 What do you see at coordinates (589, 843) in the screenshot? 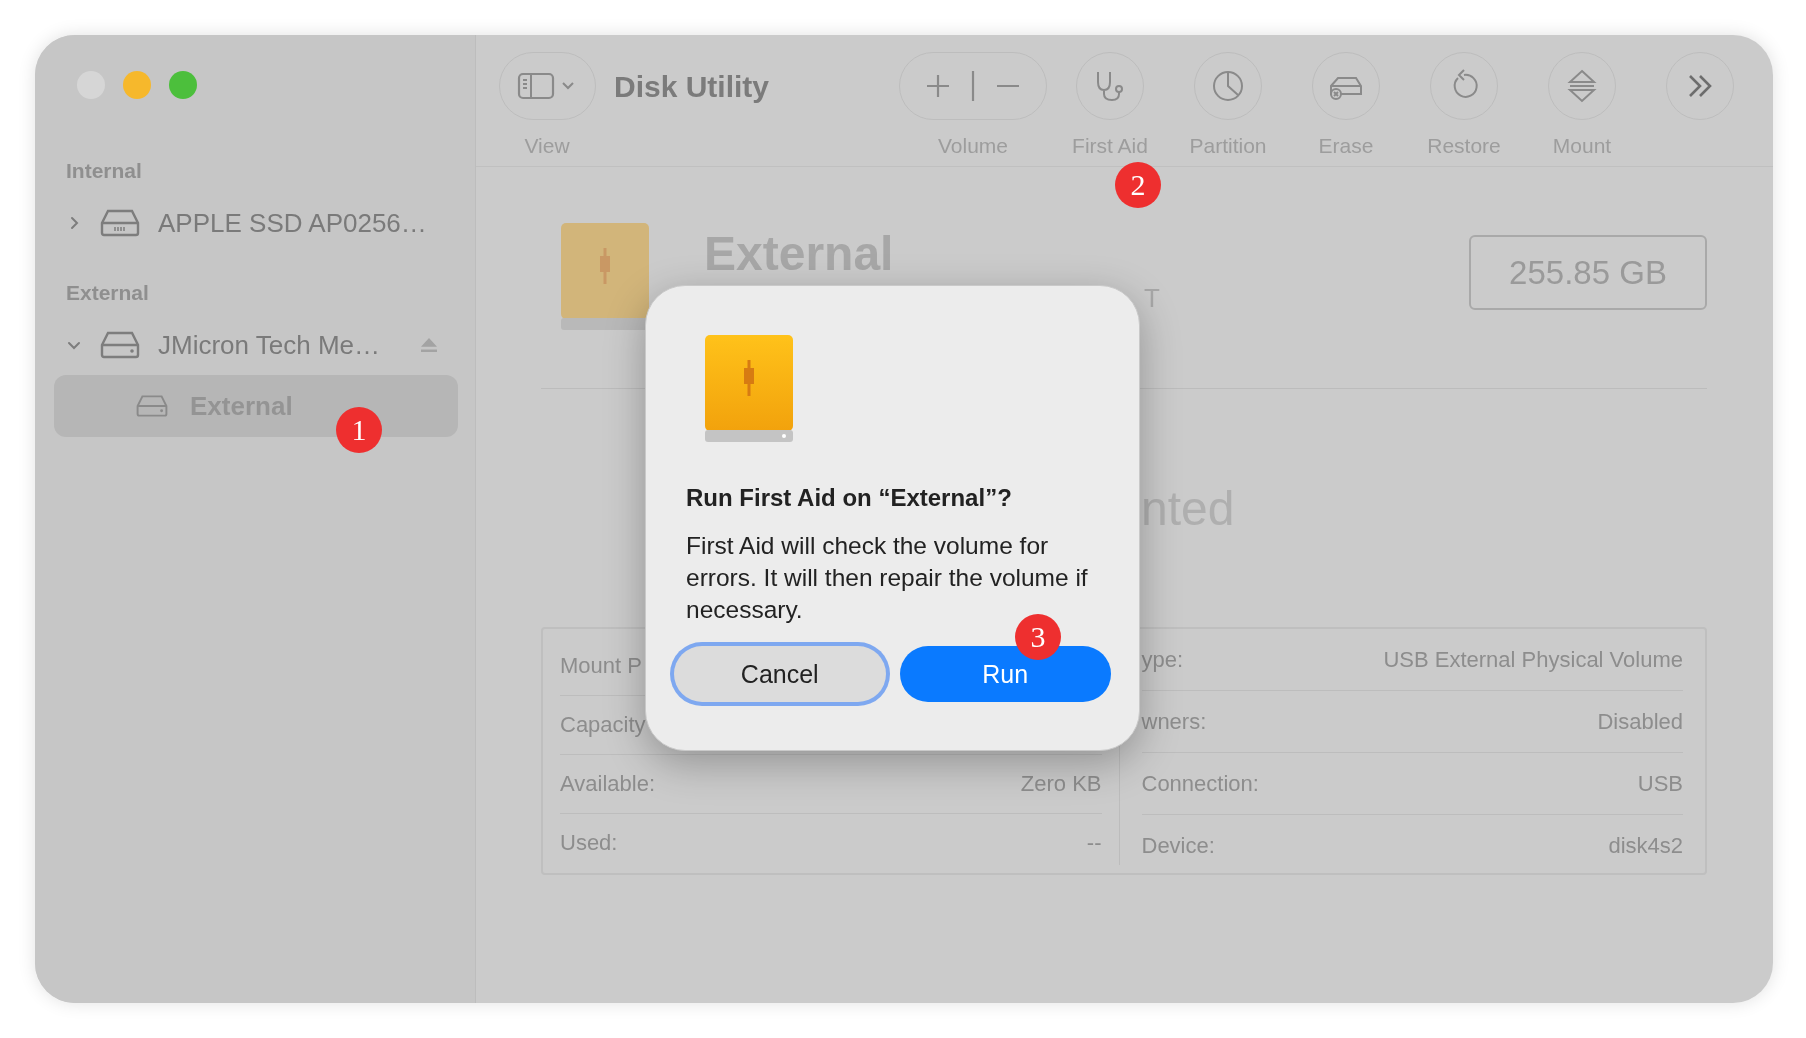
I see `info-label: Used:` at bounding box center [589, 843].